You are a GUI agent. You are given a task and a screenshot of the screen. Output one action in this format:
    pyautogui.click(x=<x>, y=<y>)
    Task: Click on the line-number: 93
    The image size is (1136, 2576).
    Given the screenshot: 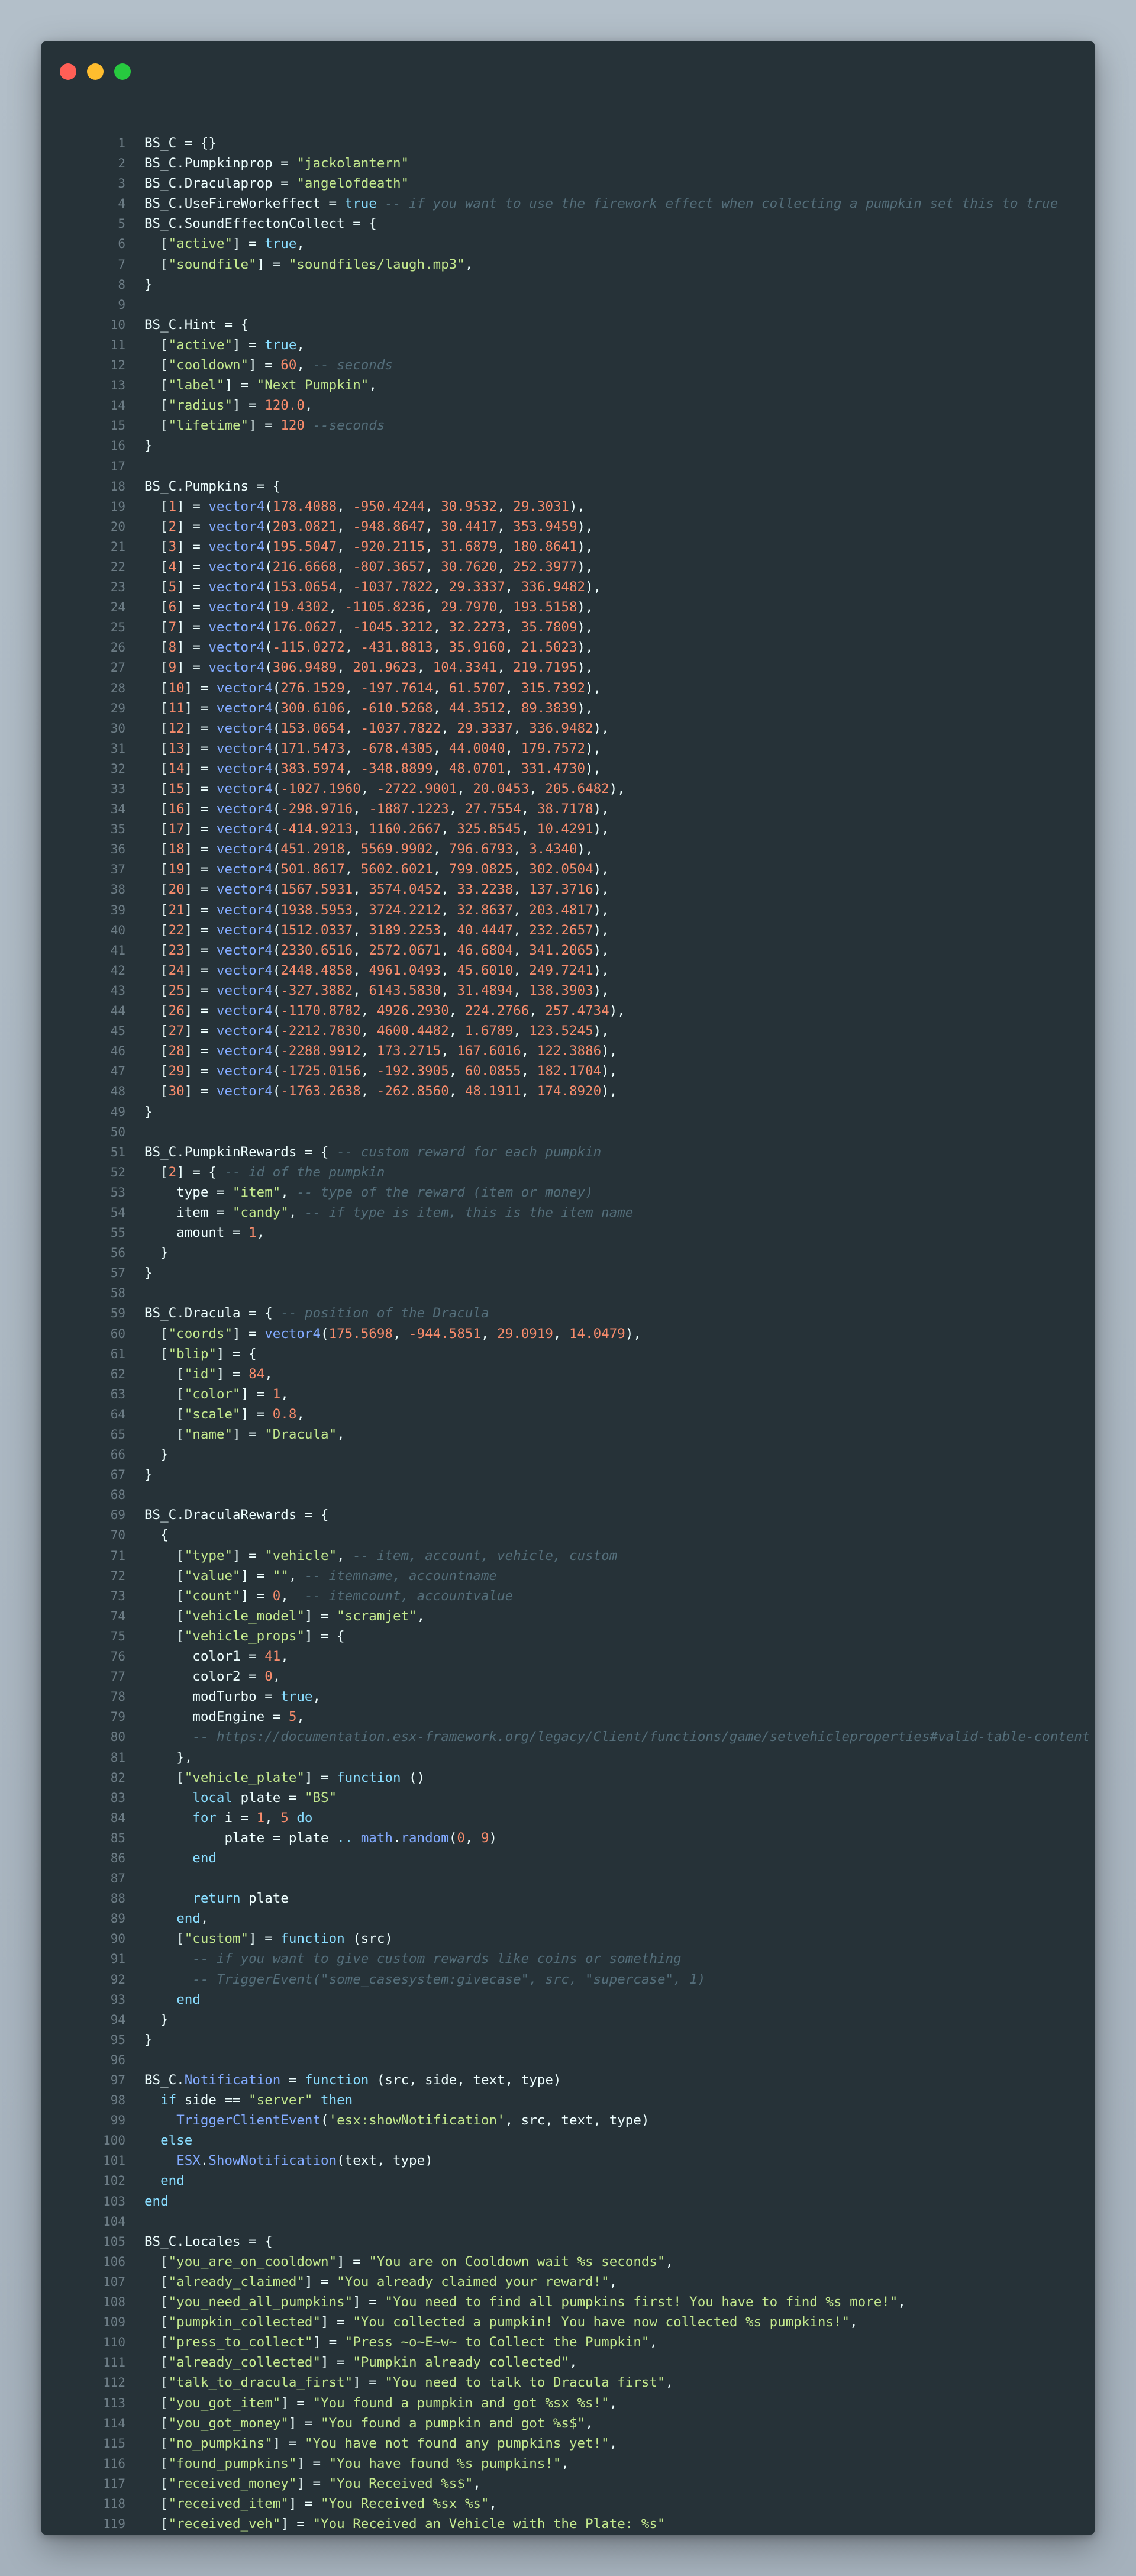 What is the action you would take?
    pyautogui.click(x=117, y=1999)
    